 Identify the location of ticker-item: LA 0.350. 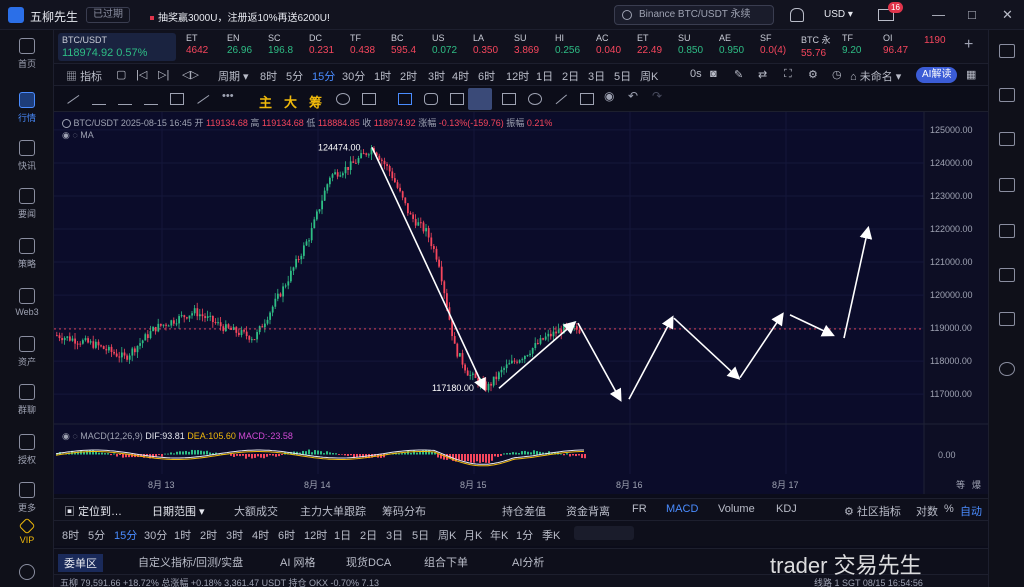
(492, 47).